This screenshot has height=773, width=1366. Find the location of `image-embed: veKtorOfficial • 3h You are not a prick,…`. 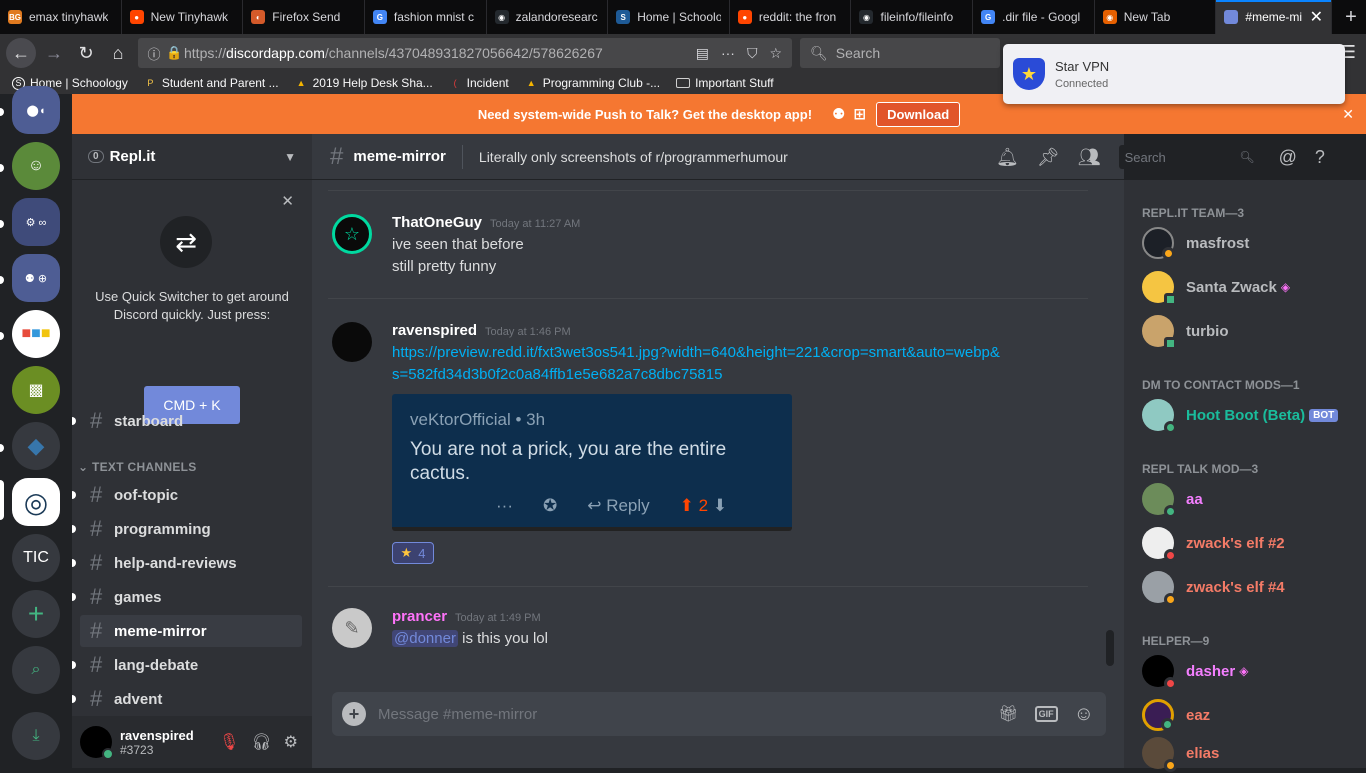

image-embed: veKtorOfficial • 3h You are not a prick,… is located at coordinates (592, 462).